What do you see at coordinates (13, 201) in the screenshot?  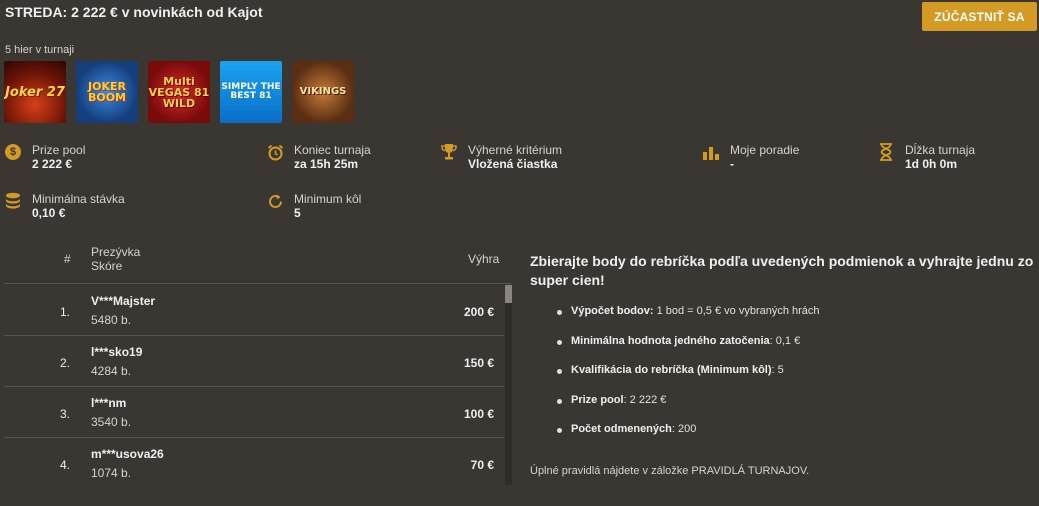 I see `coin-stack-icon` at bounding box center [13, 201].